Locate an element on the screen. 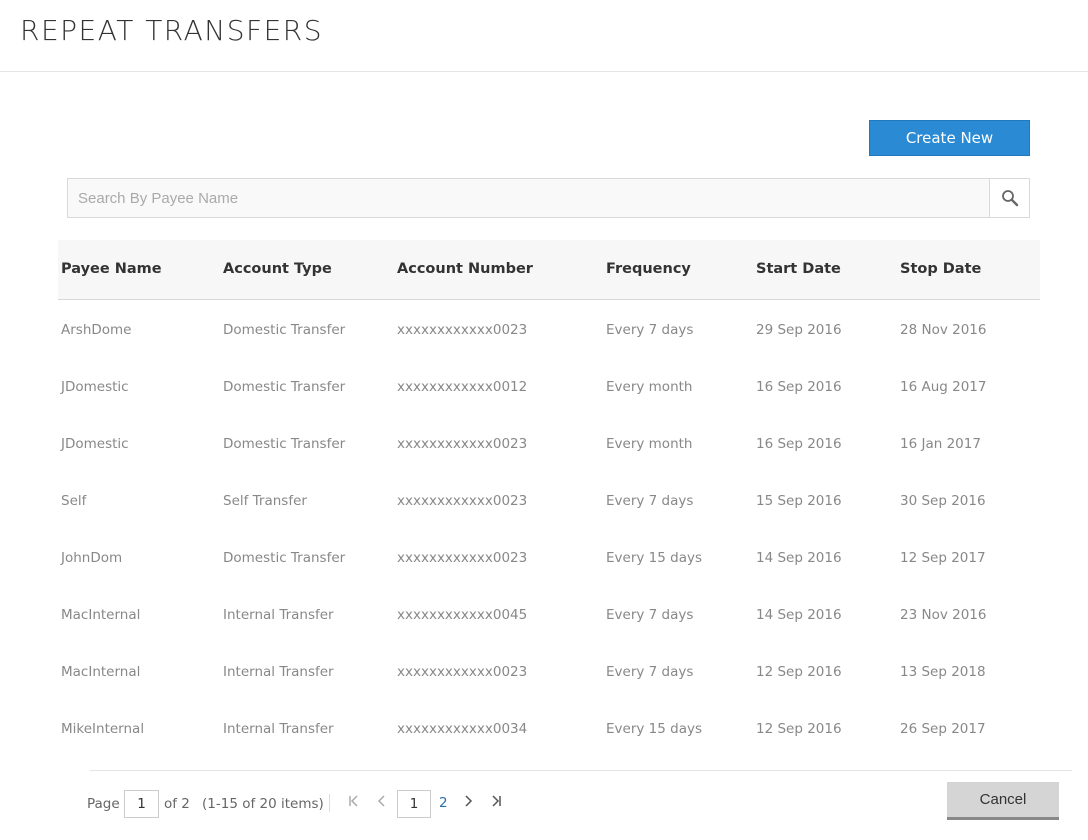 The image size is (1088, 840). cell-account-number: xxxxxxxxxxxx0034 is located at coordinates (462, 729).